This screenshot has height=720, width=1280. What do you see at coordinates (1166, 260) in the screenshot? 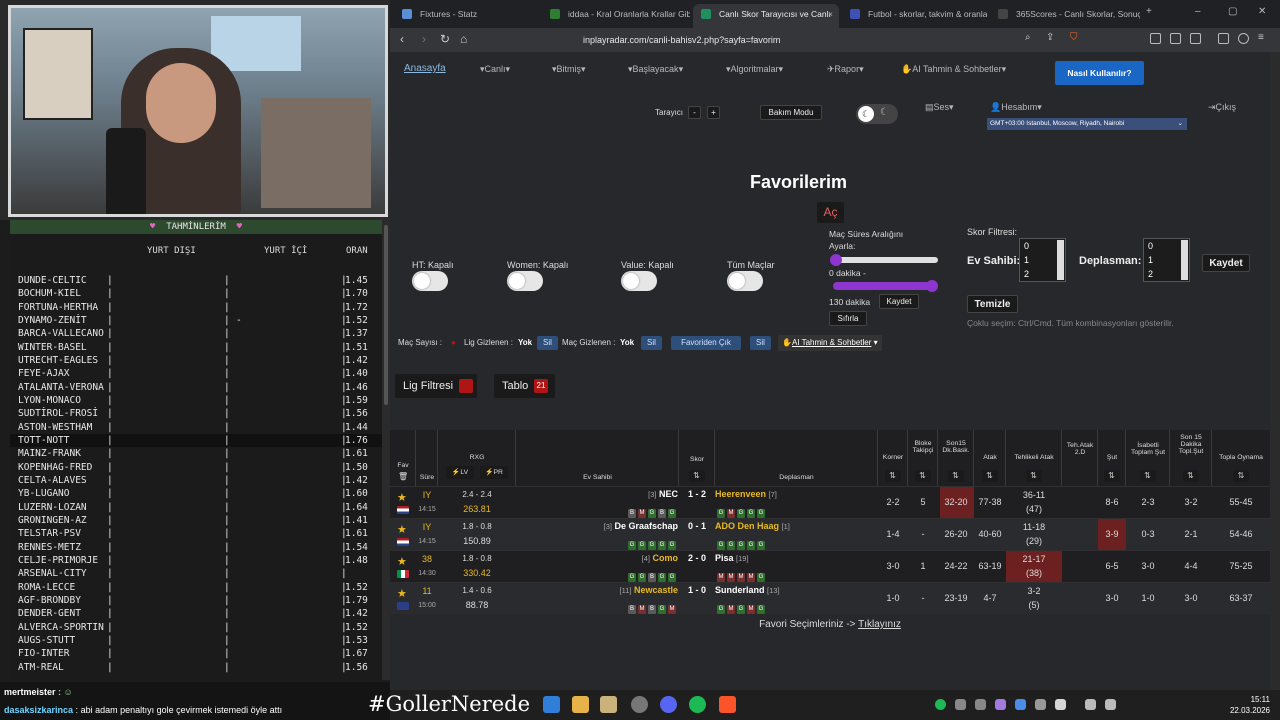
I see `away-score-list: 0 1 2` at bounding box center [1166, 260].